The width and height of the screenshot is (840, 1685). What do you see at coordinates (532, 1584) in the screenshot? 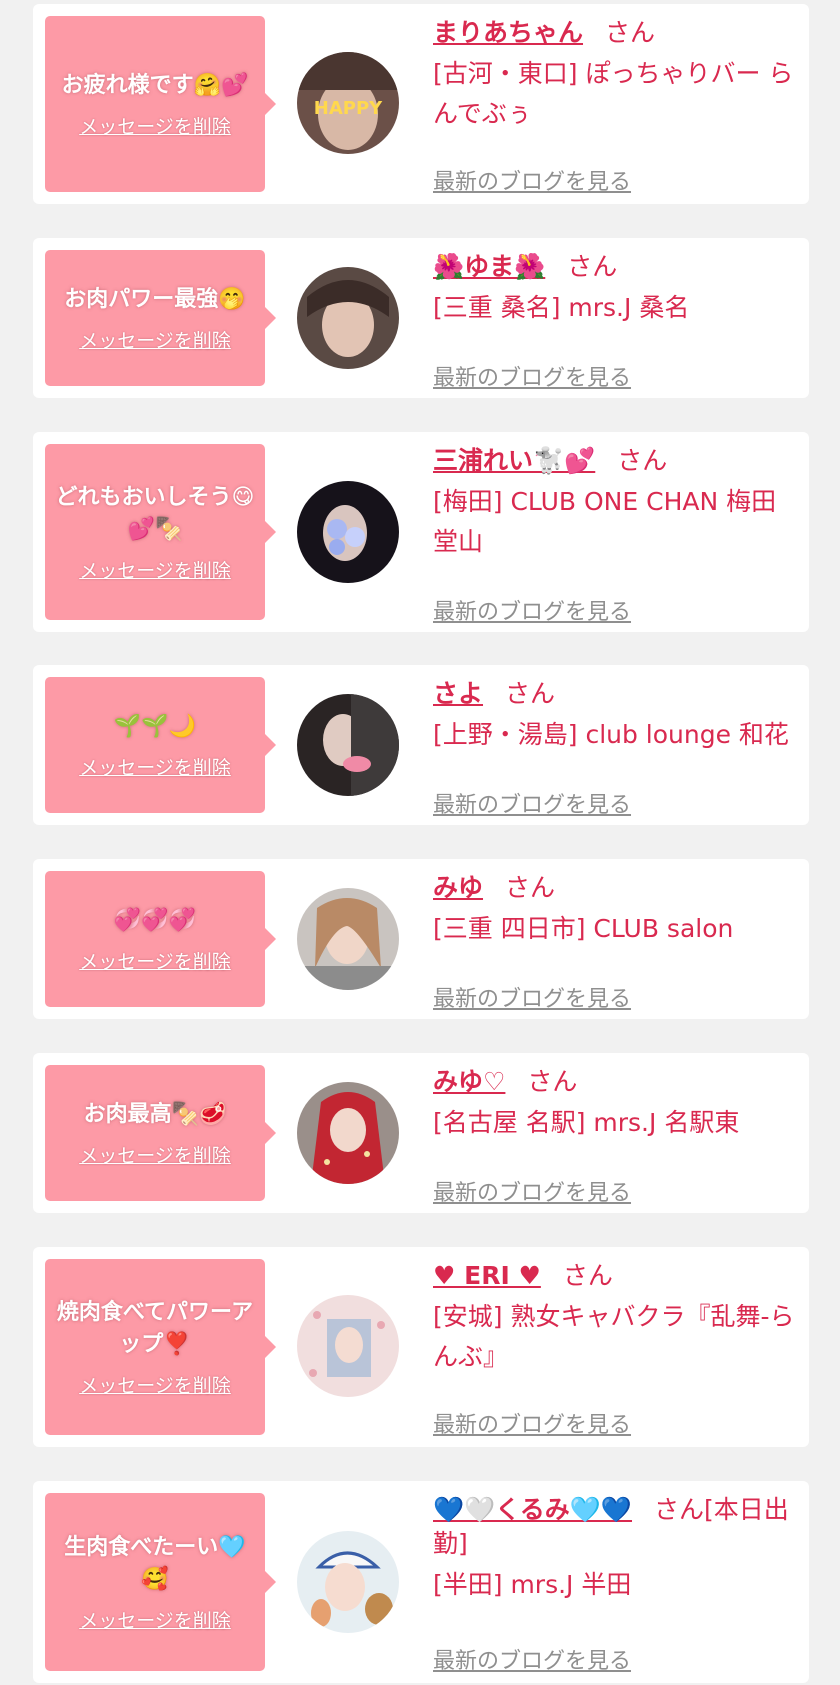
I see `shop-name: [半田] mrs.J 半田` at bounding box center [532, 1584].